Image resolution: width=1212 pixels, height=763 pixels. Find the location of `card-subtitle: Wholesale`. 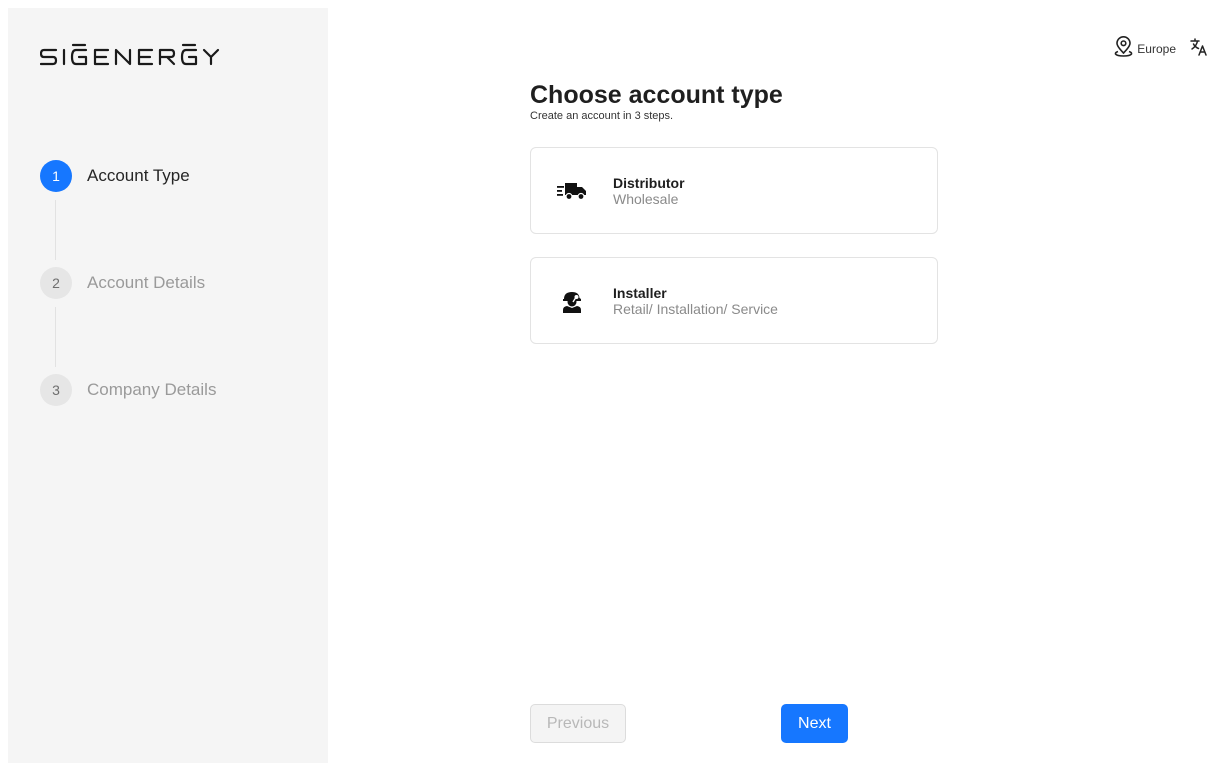

card-subtitle: Wholesale is located at coordinates (646, 198).